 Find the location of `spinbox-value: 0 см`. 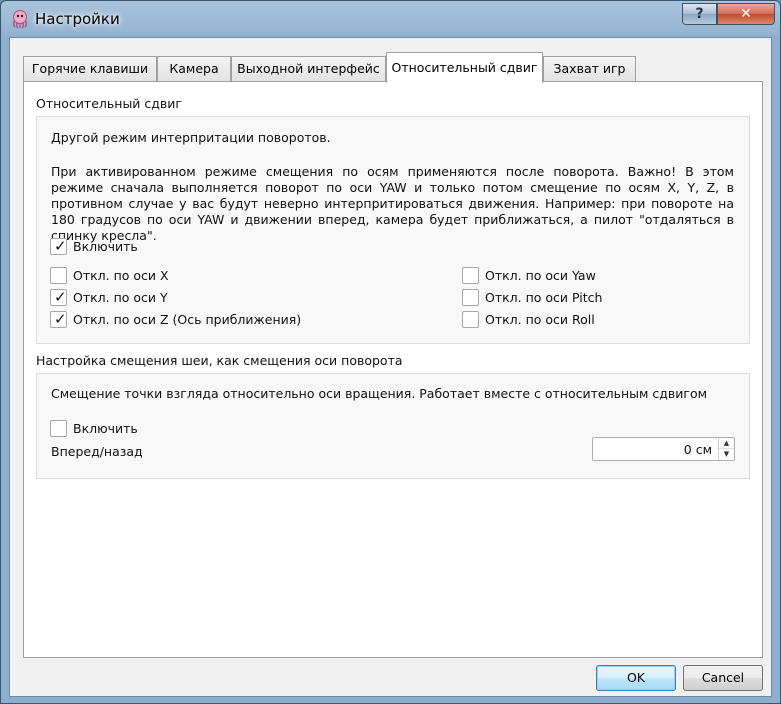

spinbox-value: 0 см is located at coordinates (697, 449).